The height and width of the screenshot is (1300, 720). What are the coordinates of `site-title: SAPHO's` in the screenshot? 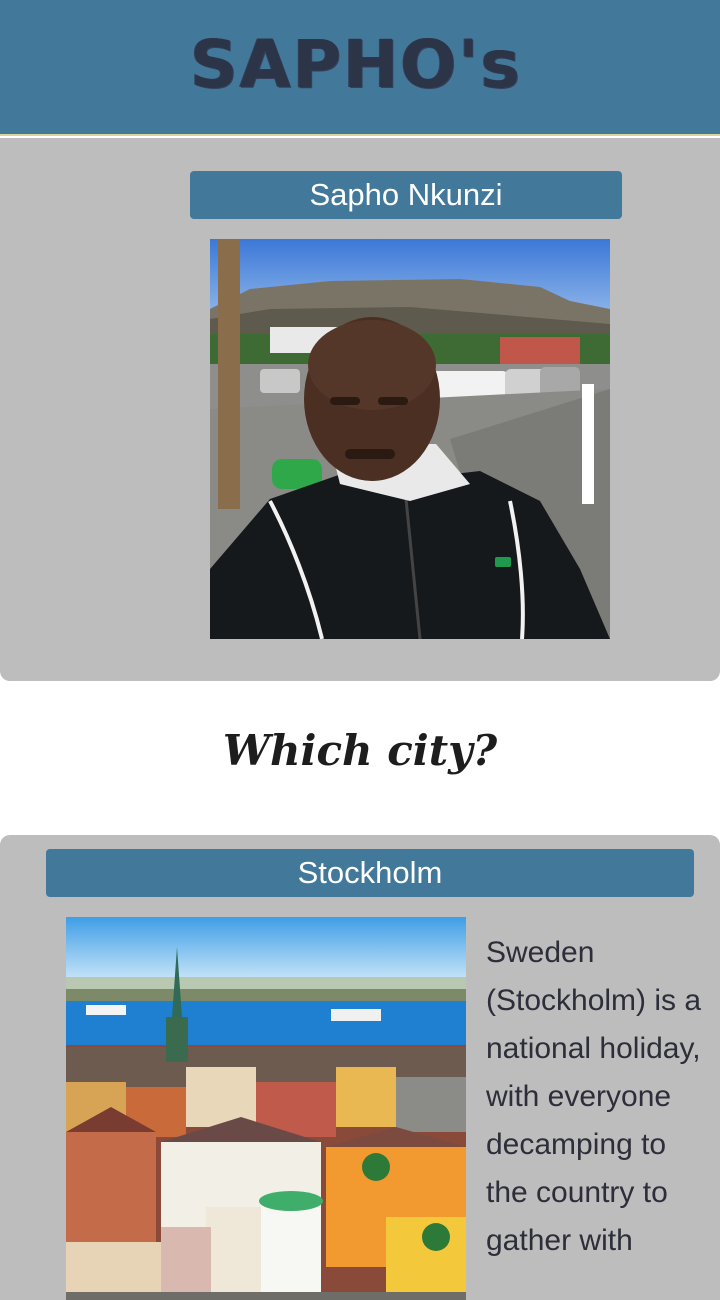 It's located at (356, 64).